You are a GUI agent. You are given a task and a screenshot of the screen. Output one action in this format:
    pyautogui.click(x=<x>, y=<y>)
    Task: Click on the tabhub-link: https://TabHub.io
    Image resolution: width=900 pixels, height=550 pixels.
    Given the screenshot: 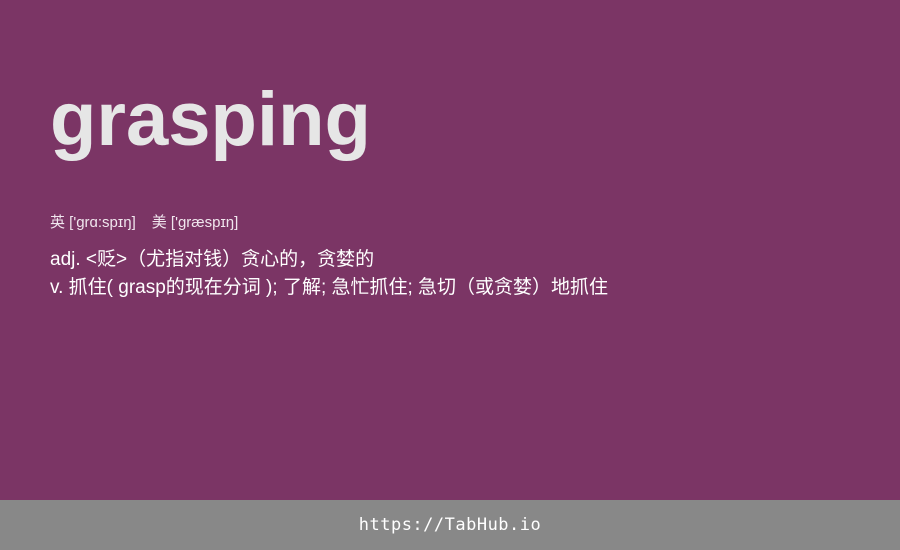 What is the action you would take?
    pyautogui.click(x=450, y=525)
    